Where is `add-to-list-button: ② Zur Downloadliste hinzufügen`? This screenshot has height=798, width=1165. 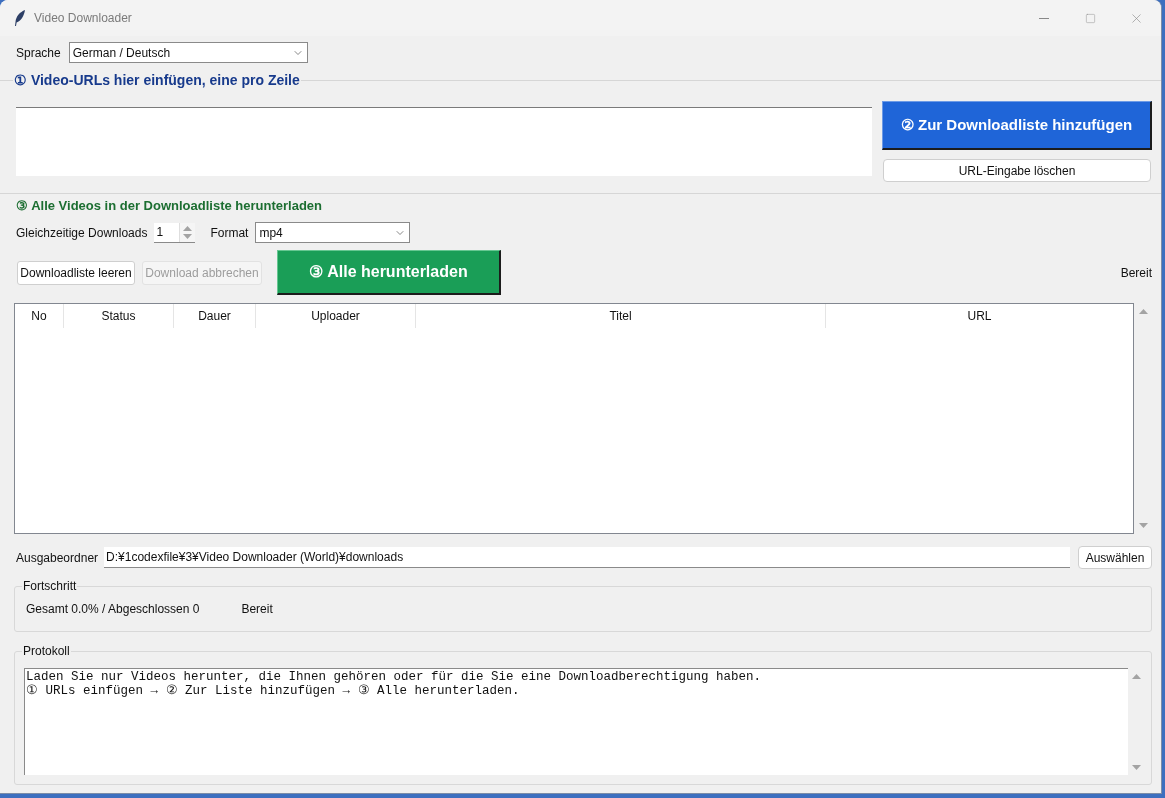 add-to-list-button: ② Zur Downloadliste hinzufügen is located at coordinates (1017, 125).